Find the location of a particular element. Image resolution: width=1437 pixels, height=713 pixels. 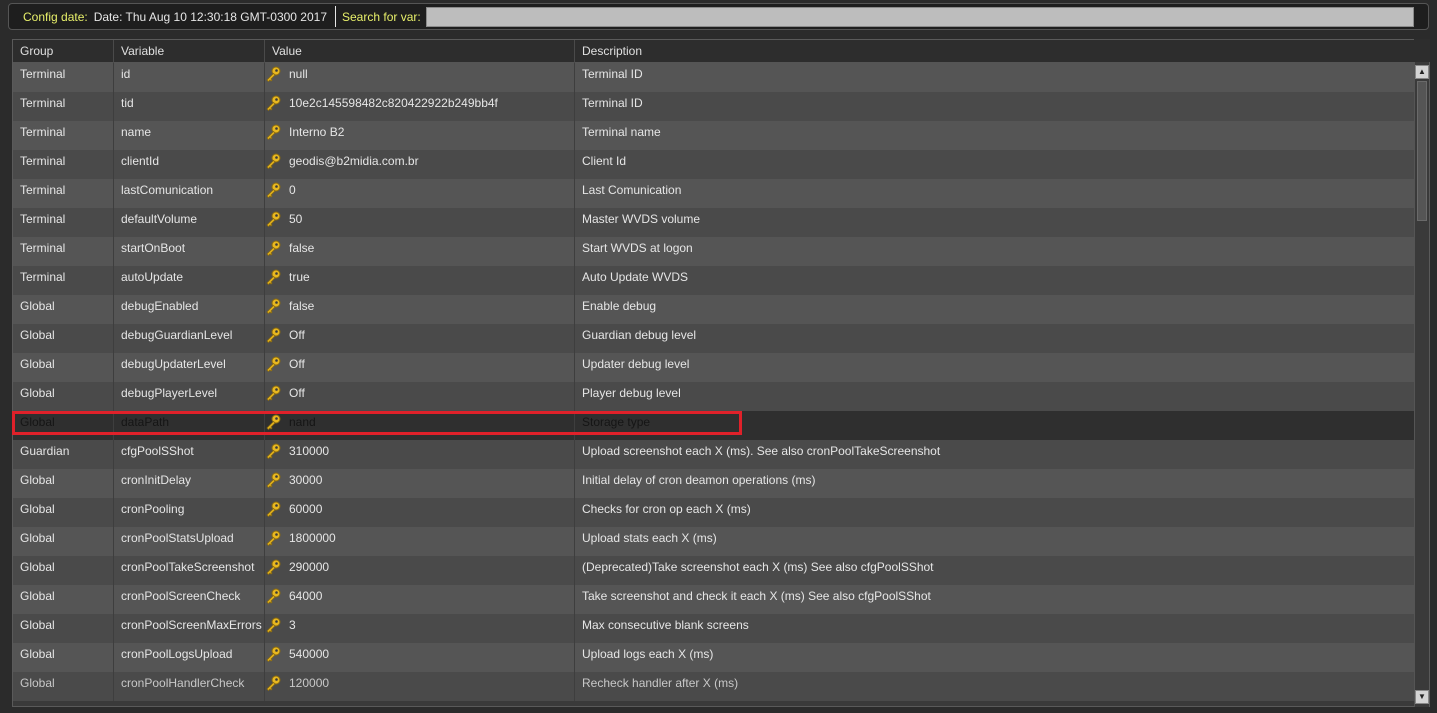

table-row: Global debugEnabled false Enable debug is located at coordinates (714, 309).